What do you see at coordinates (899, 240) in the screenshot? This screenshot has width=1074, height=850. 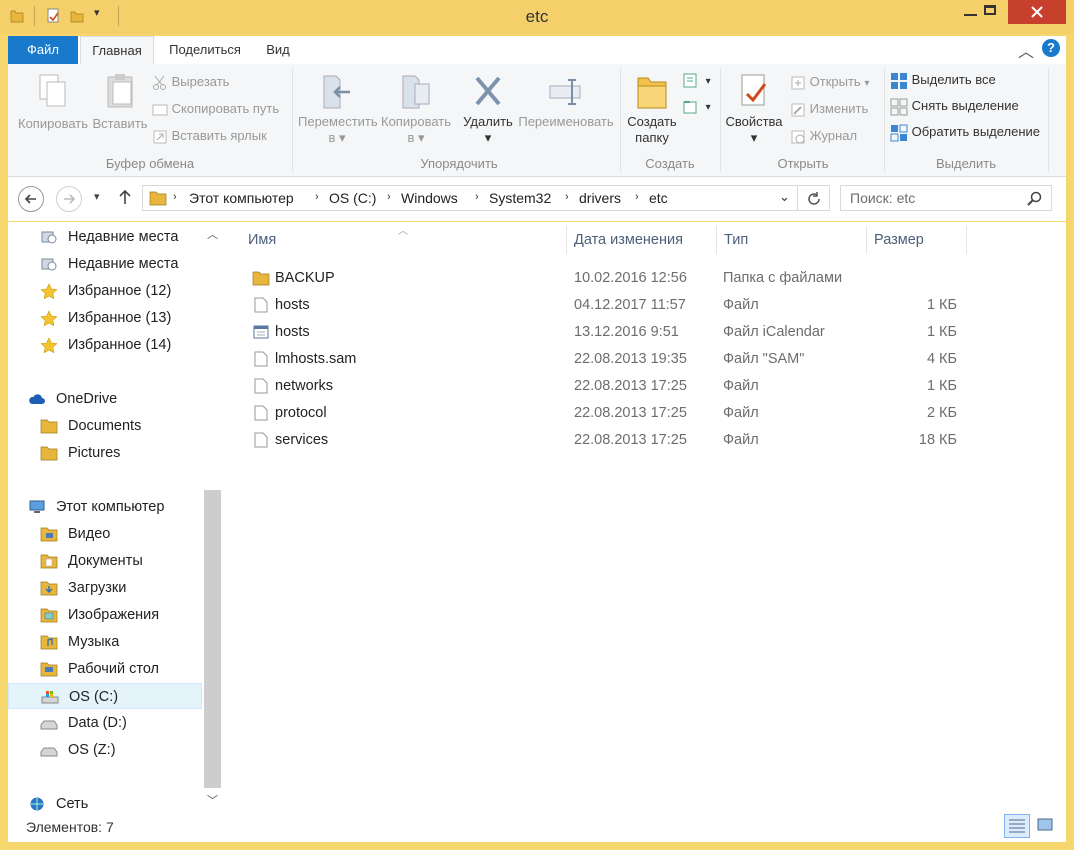 I see `column-header-size: Размер` at bounding box center [899, 240].